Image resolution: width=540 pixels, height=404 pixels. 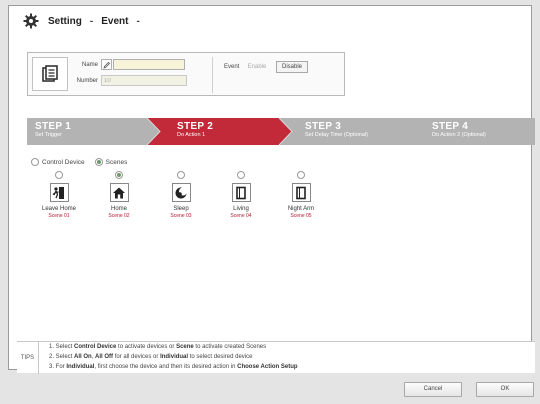 What do you see at coordinates (301, 216) in the screenshot?
I see `scene-id: Scene 05` at bounding box center [301, 216].